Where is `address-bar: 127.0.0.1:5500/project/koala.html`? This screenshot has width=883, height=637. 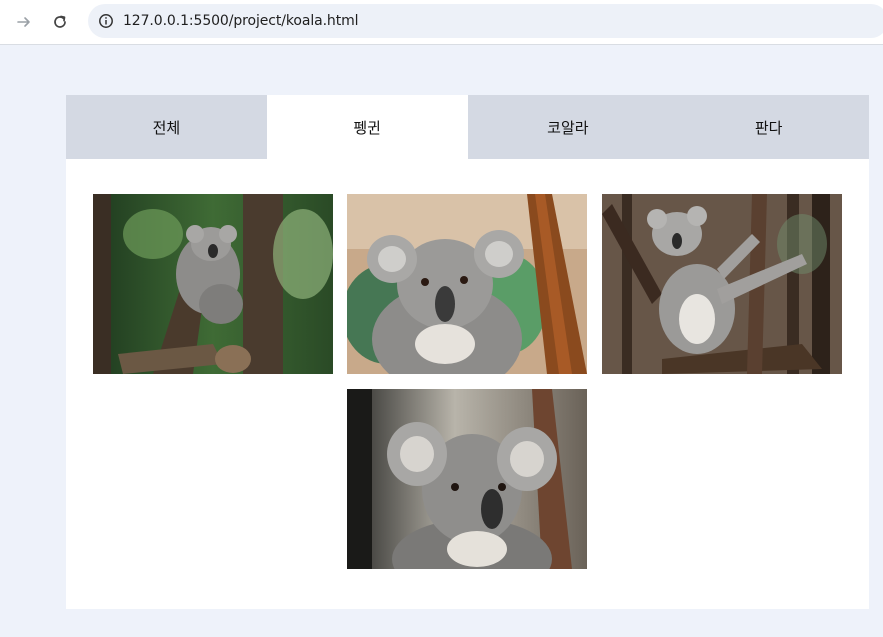
address-bar: 127.0.0.1:5500/project/koala.html is located at coordinates (485, 21).